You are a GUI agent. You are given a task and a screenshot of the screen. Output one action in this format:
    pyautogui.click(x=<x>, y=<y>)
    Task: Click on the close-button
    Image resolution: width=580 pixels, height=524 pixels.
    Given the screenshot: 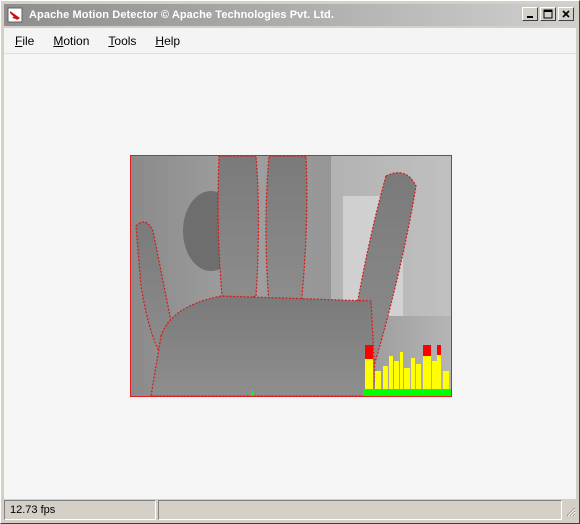 What is the action you would take?
    pyautogui.click(x=566, y=14)
    